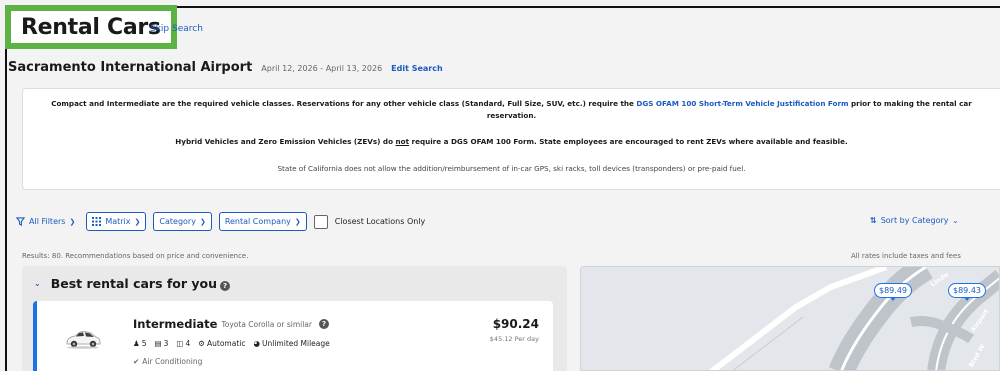 This screenshot has height=371, width=1000. Describe the element at coordinates (266, 324) in the screenshot. I see `car-model: Toyota Corolla or similar` at that location.